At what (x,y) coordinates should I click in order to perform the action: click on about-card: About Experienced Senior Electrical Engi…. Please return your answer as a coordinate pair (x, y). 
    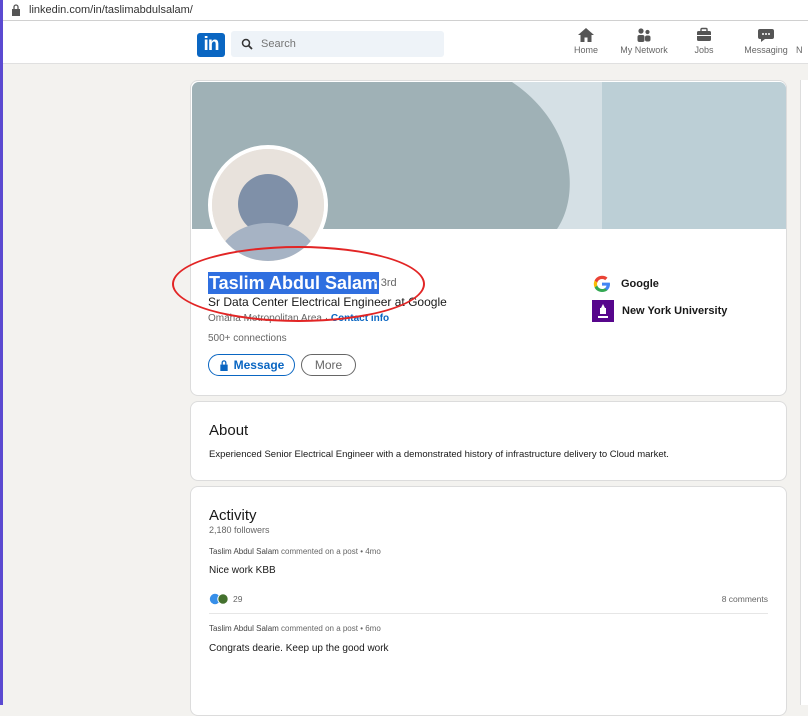
    Looking at the image, I should click on (488, 441).